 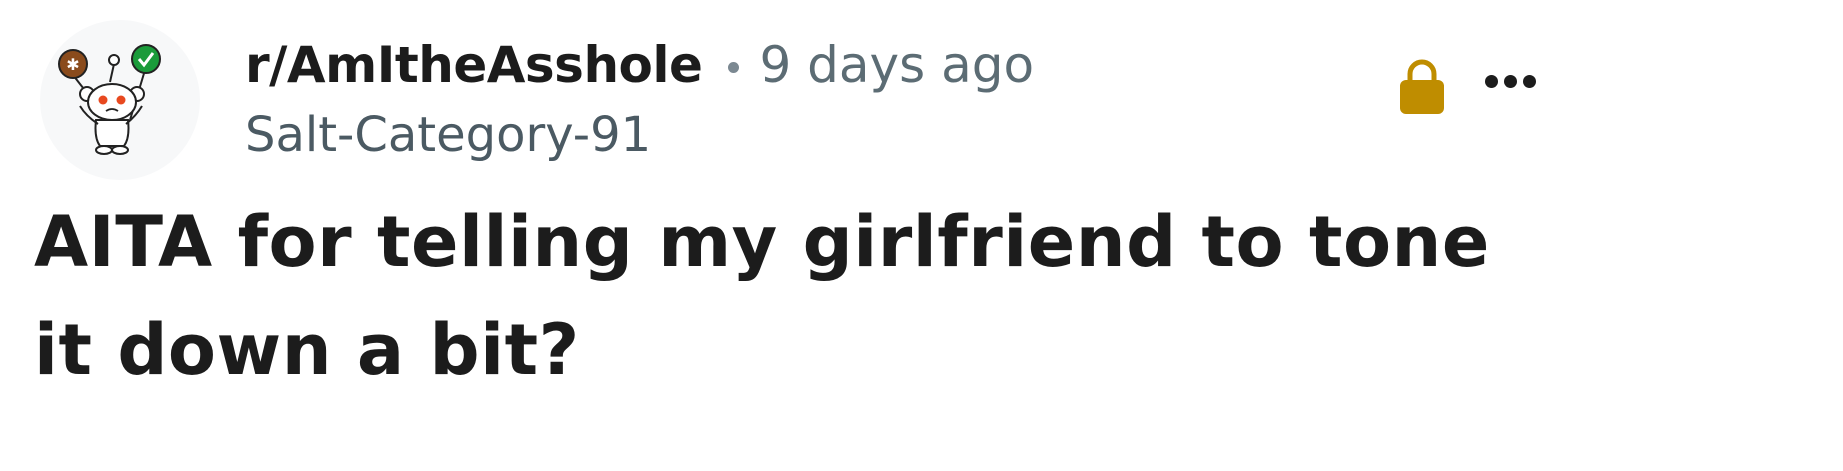 What do you see at coordinates (734, 67) in the screenshot?
I see `separator-dot` at bounding box center [734, 67].